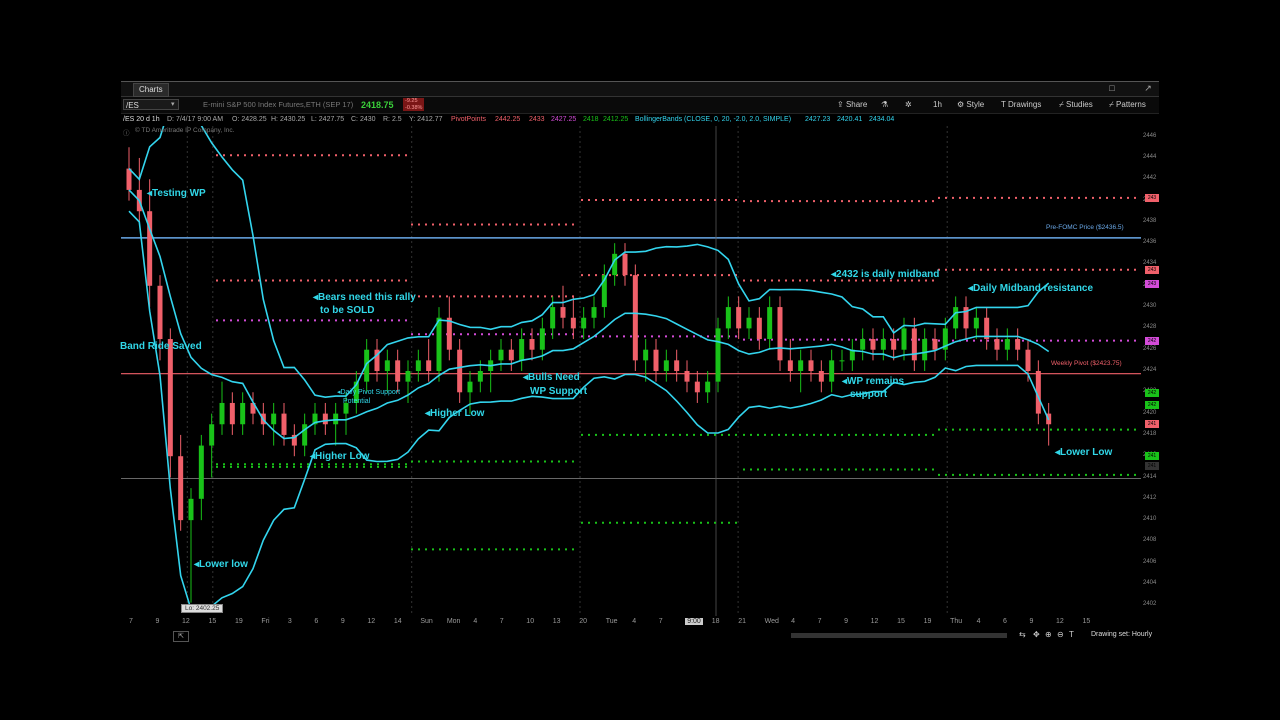 Image resolution: width=1280 pixels, height=720 pixels. Describe the element at coordinates (564, 119) in the screenshot. I see `pivot-value: 2427.25` at that location.